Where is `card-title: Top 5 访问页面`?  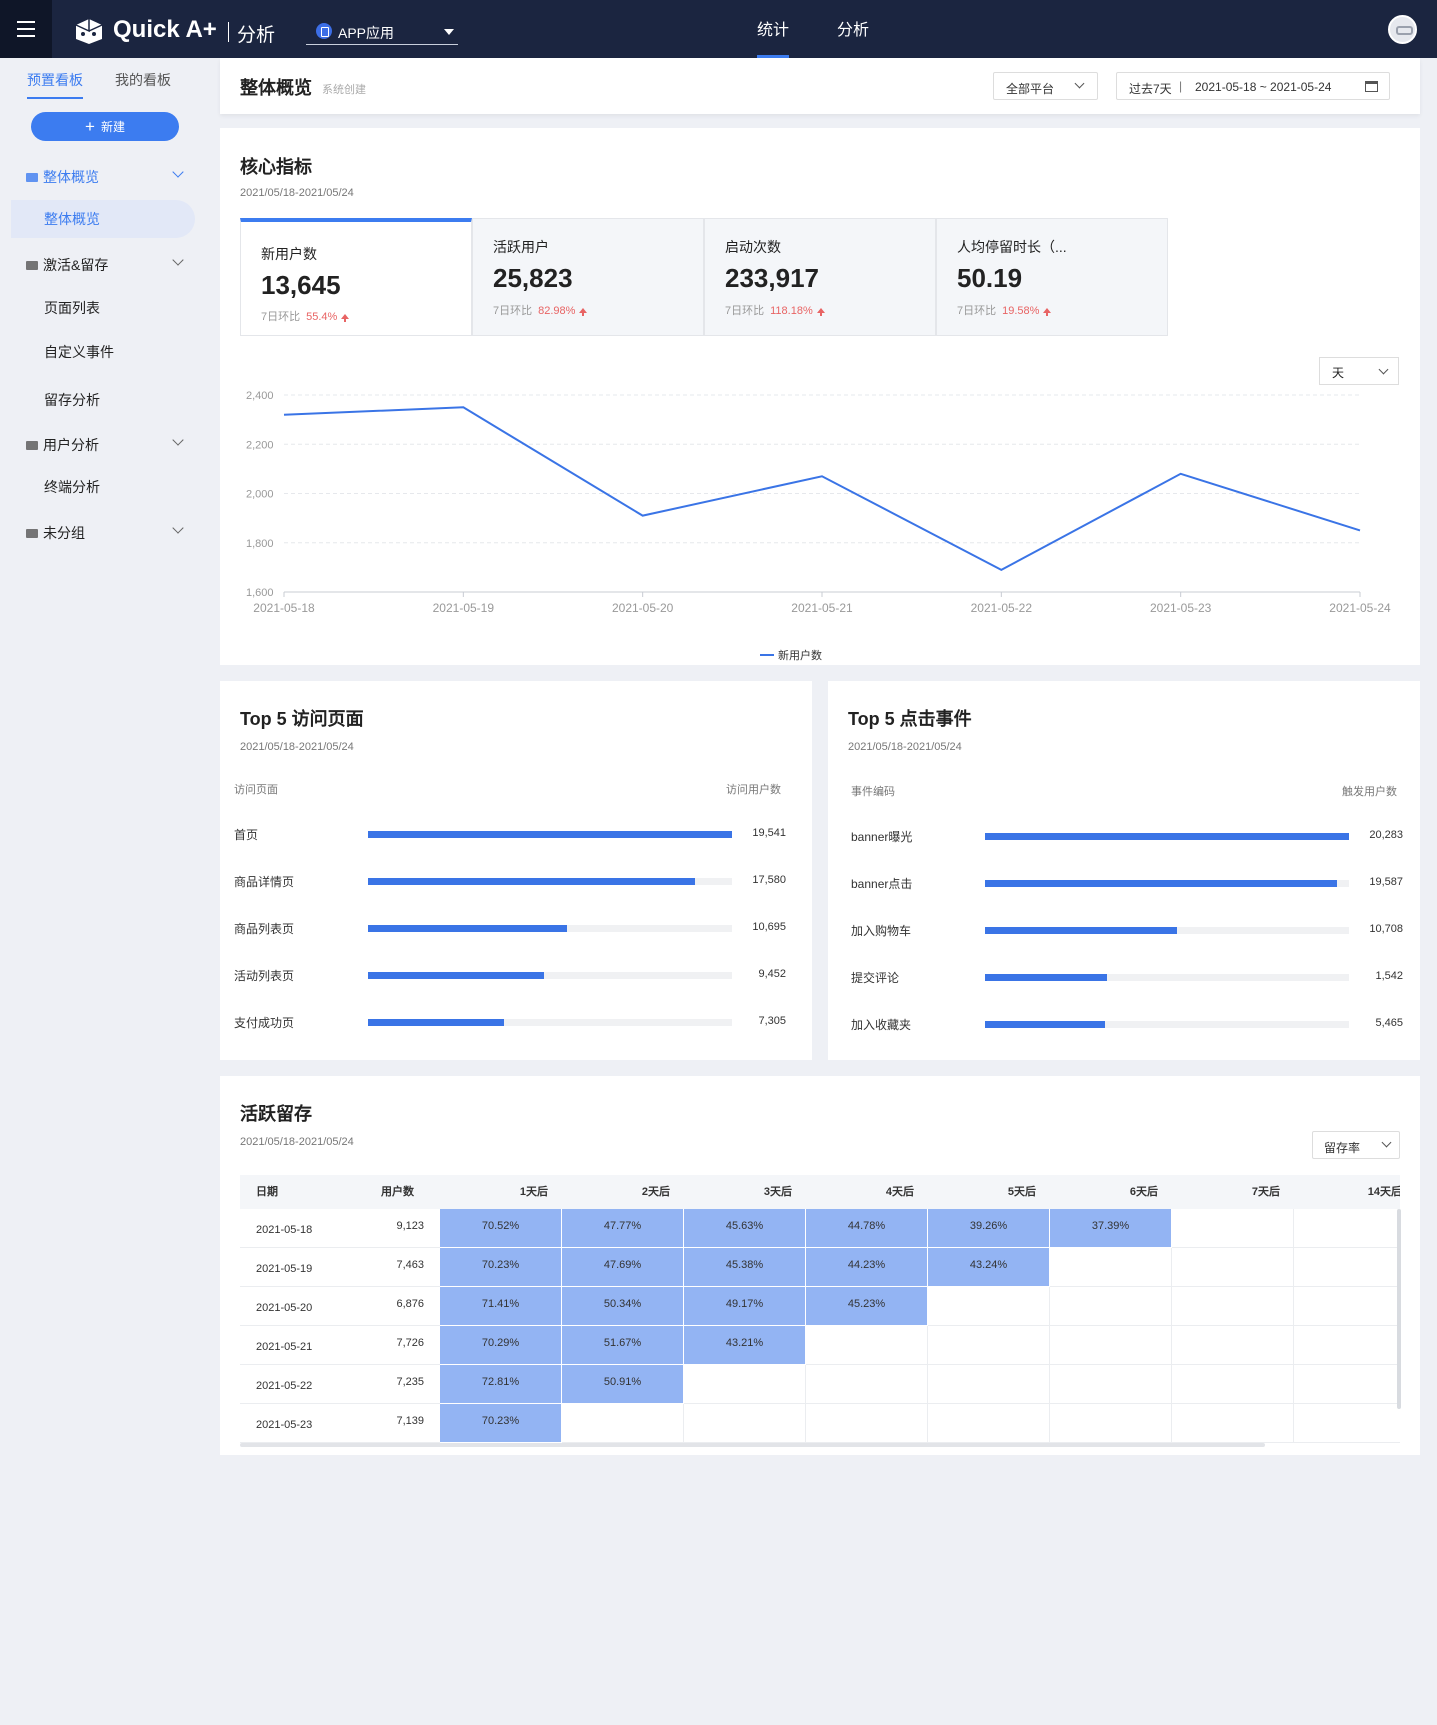
card-title: Top 5 访问页面 is located at coordinates (302, 719).